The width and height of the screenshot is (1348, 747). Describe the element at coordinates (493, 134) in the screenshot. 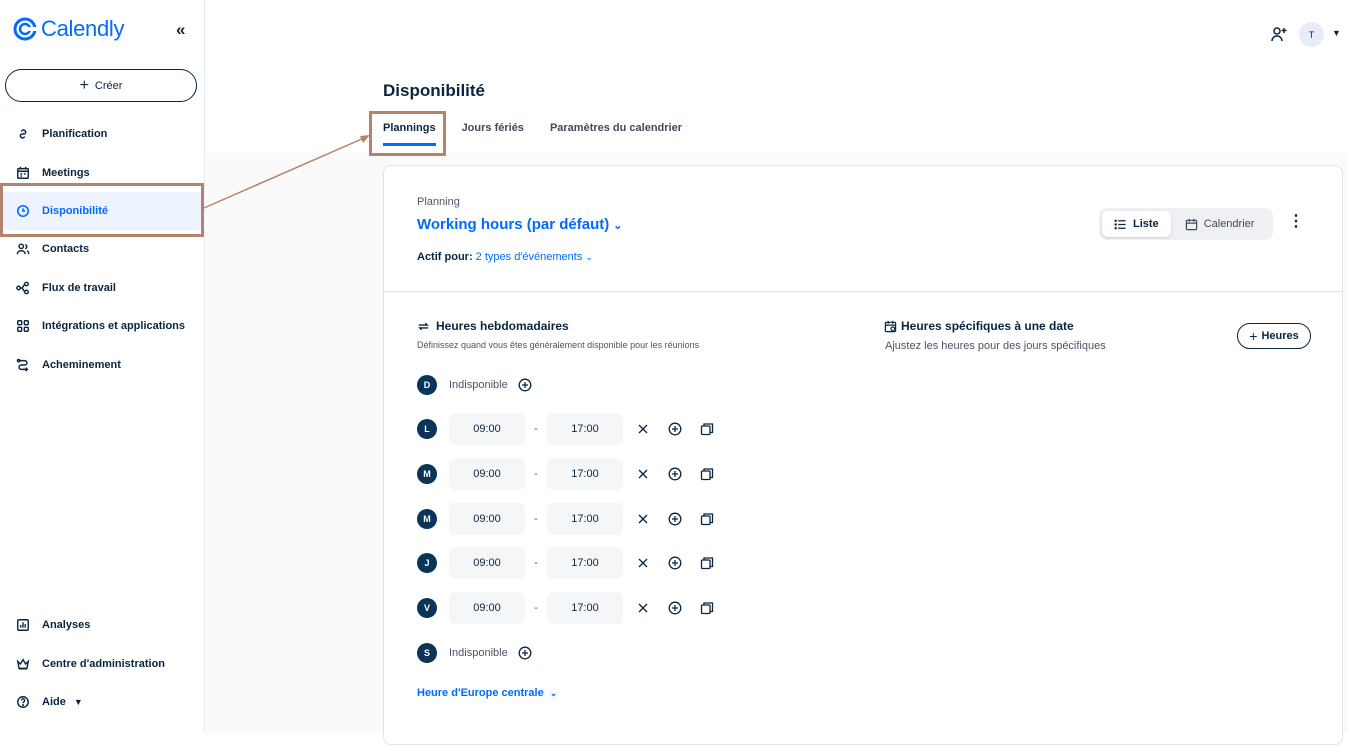

I see `tab-jours-feries: Jours fériés` at that location.